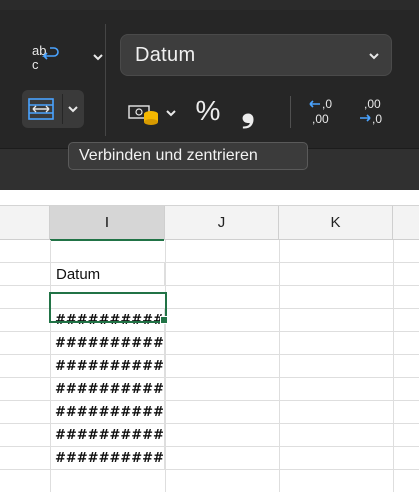 The width and height of the screenshot is (419, 492). I want to click on merge-button-split, so click(62, 109).